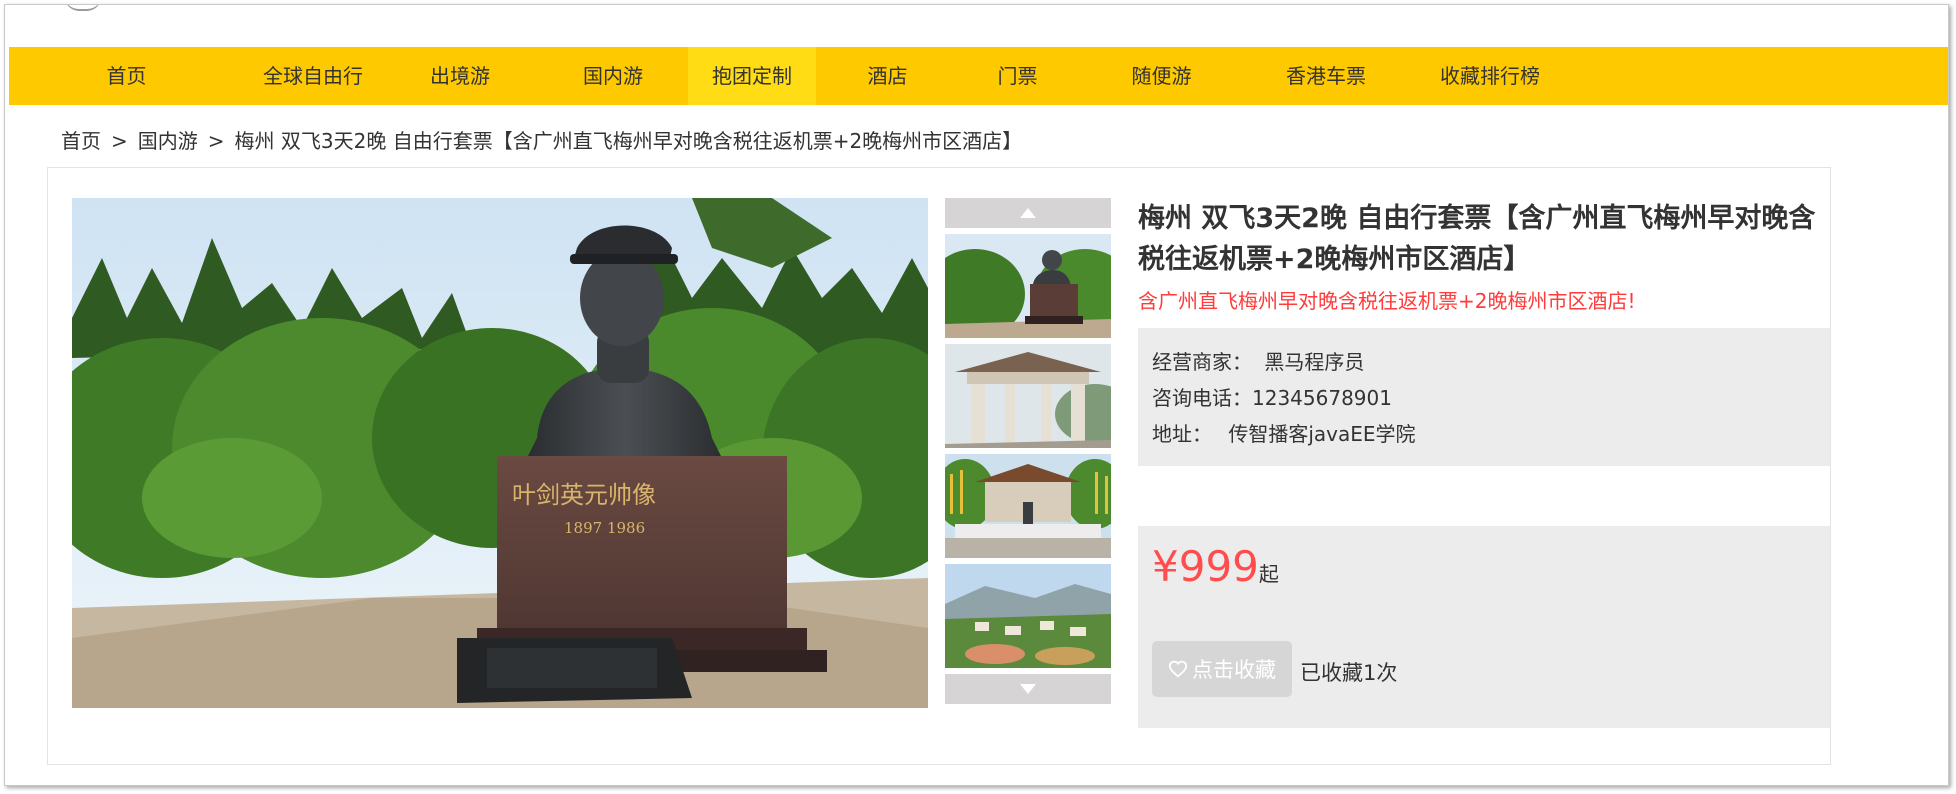 This screenshot has height=794, width=1956. What do you see at coordinates (1028, 453) in the screenshot?
I see `thumbnail-gallery` at bounding box center [1028, 453].